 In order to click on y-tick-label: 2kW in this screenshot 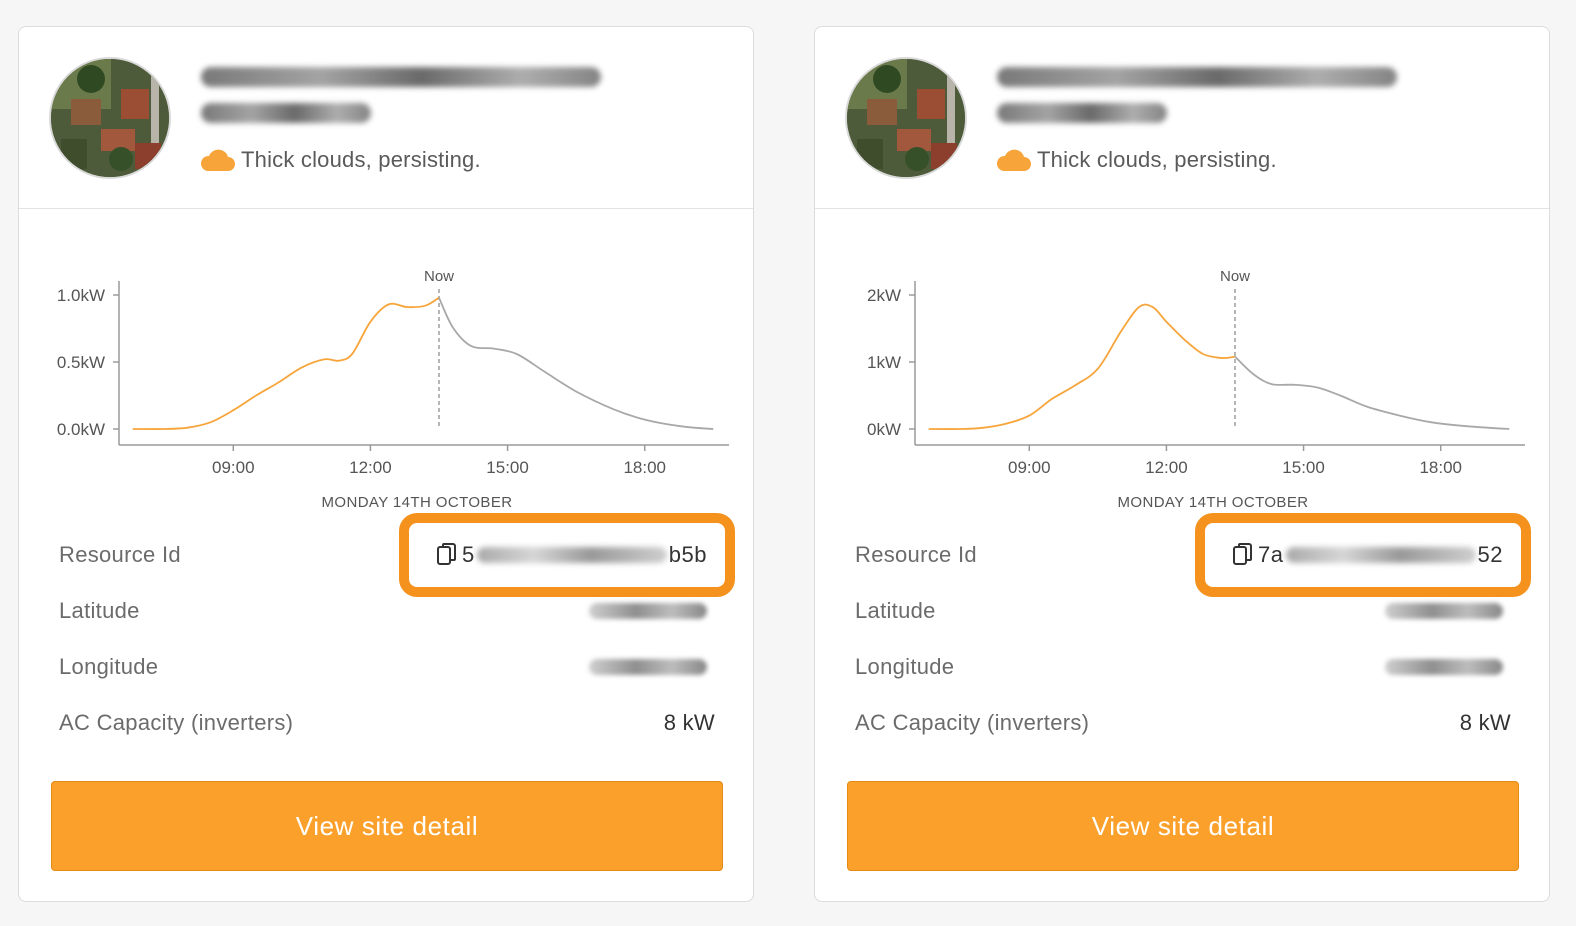, I will do `click(884, 295)`.